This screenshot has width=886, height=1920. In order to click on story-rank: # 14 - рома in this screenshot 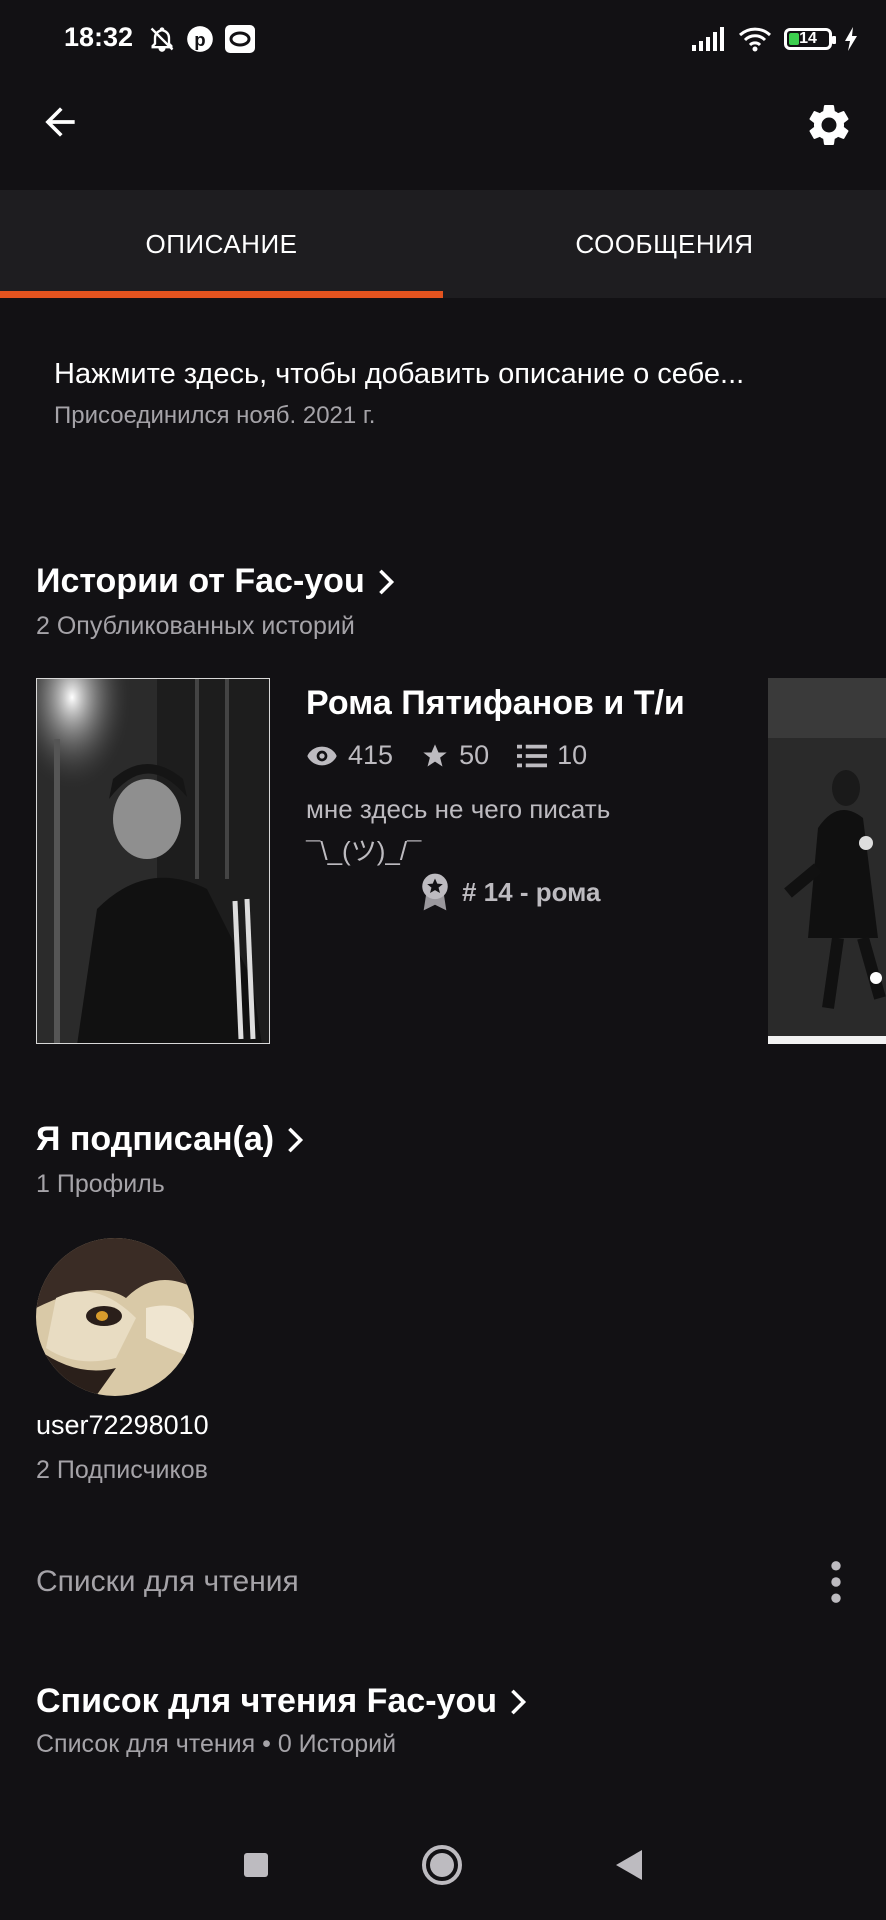, I will do `click(509, 892)`.